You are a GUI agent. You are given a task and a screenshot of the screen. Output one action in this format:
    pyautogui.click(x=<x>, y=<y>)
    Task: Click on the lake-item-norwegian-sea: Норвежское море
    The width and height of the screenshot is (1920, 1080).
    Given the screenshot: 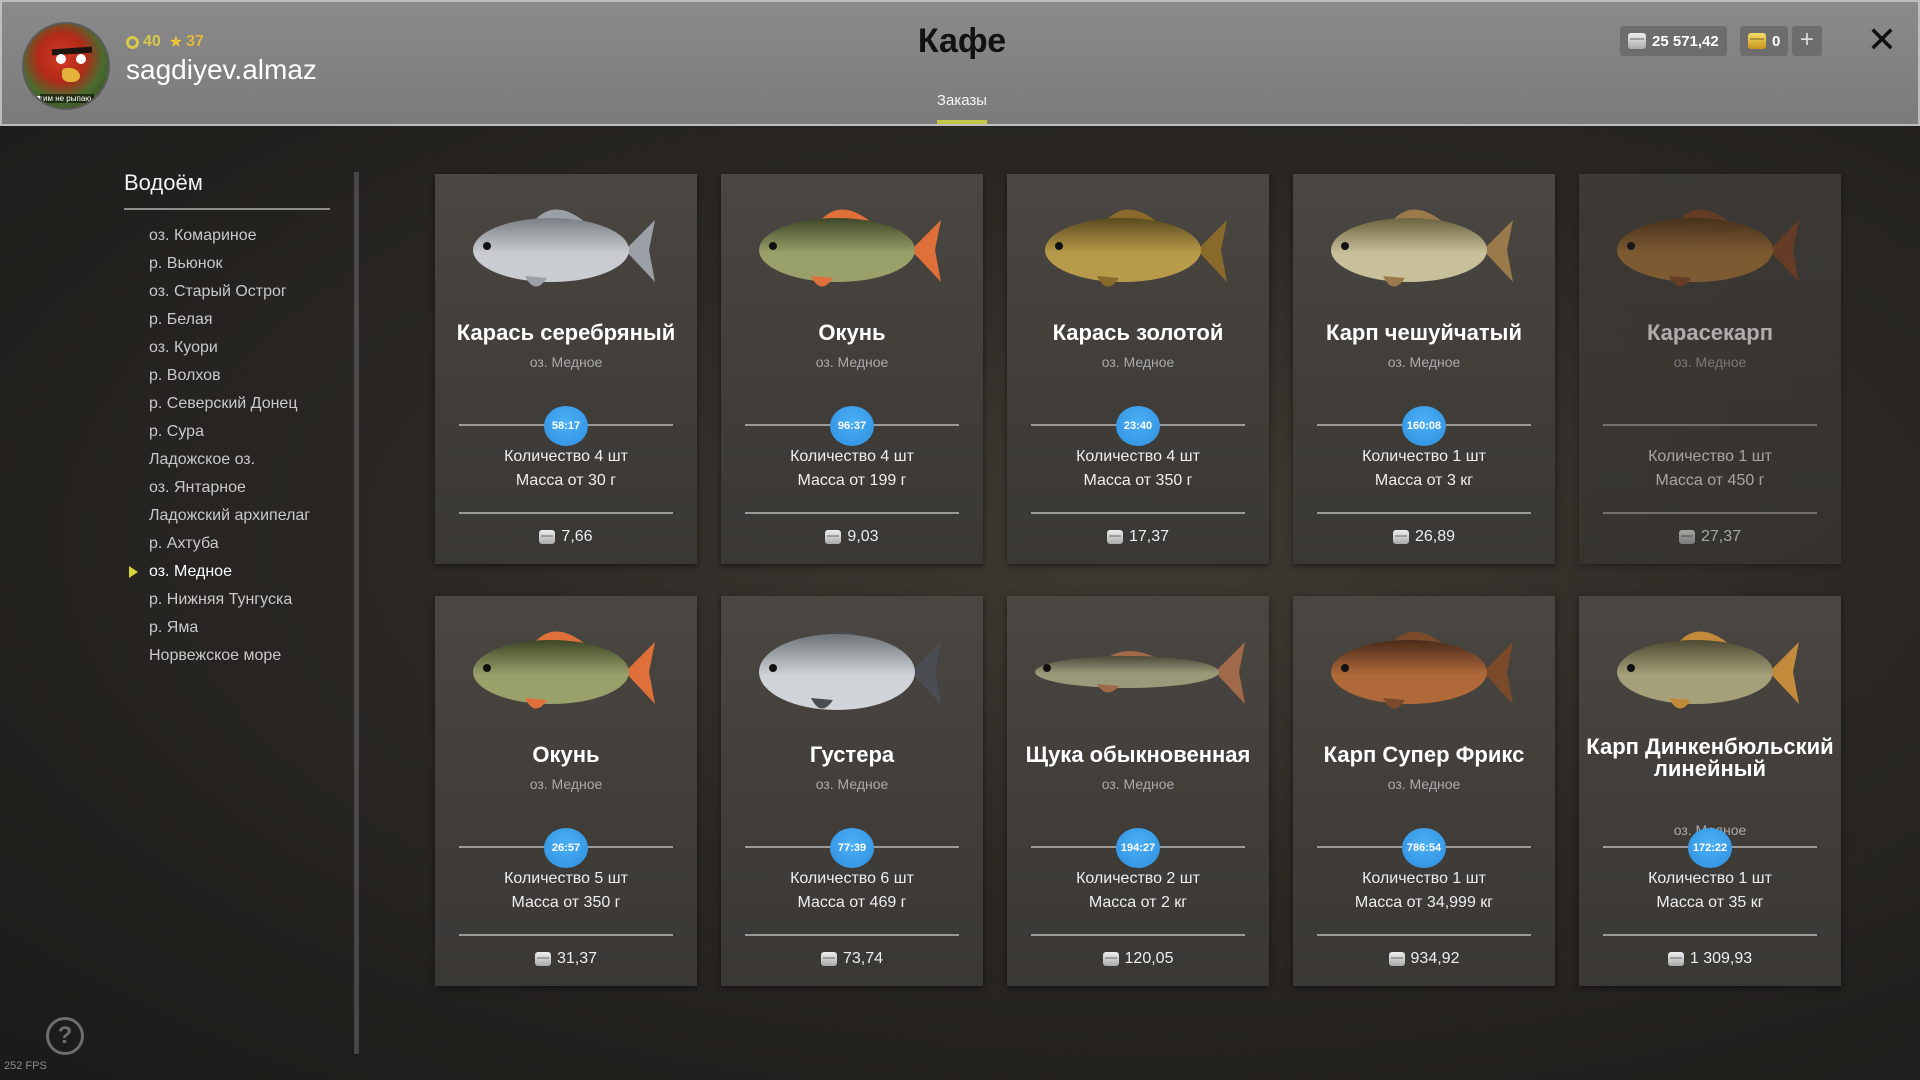 What is the action you would take?
    pyautogui.click(x=227, y=656)
    